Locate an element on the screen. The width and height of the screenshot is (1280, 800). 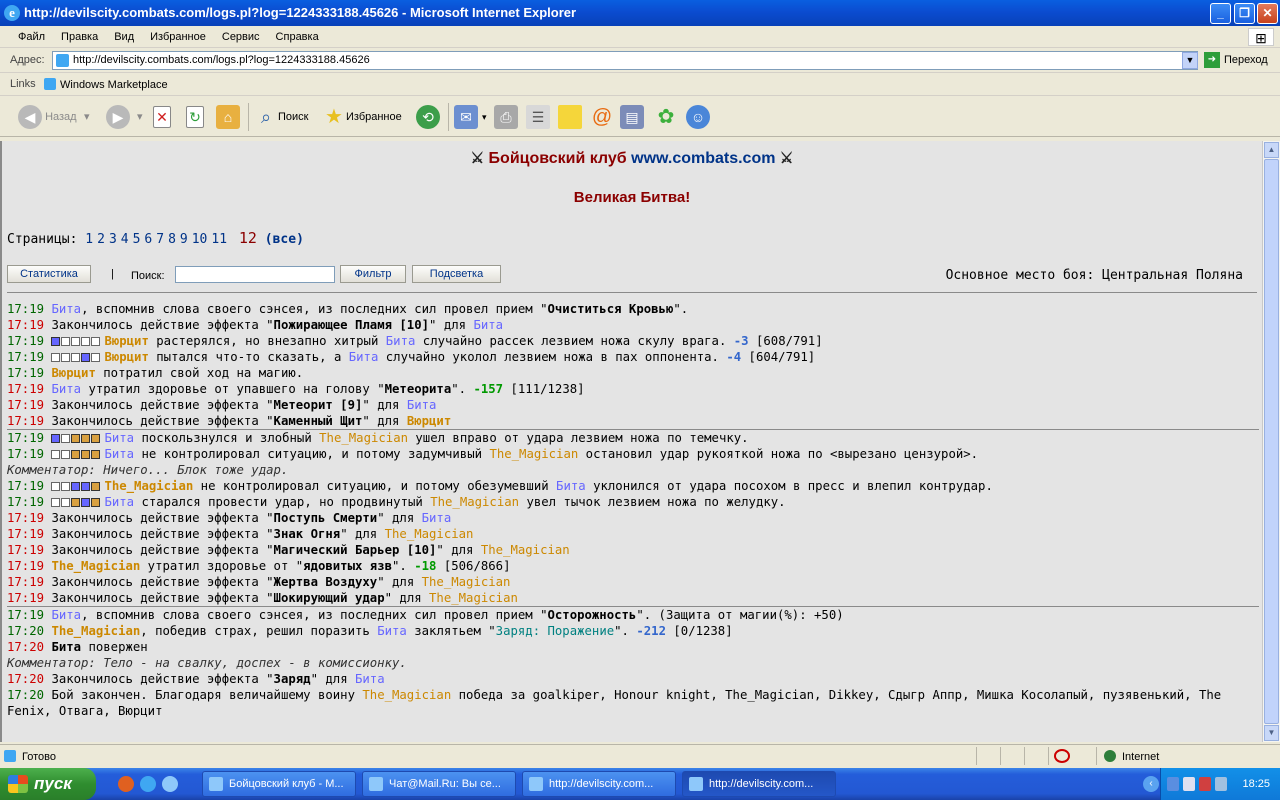
minimize-button: _ is located at coordinates (1220, 13).